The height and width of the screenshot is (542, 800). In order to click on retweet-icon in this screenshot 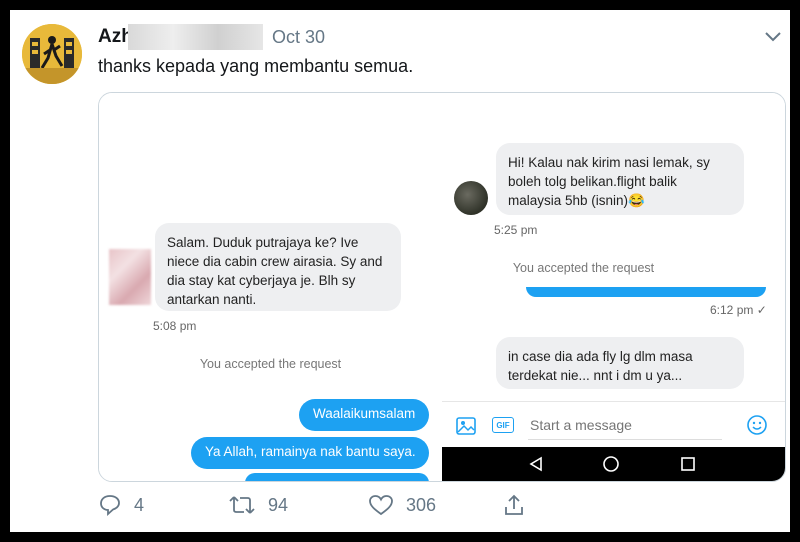, I will do `click(242, 505)`.